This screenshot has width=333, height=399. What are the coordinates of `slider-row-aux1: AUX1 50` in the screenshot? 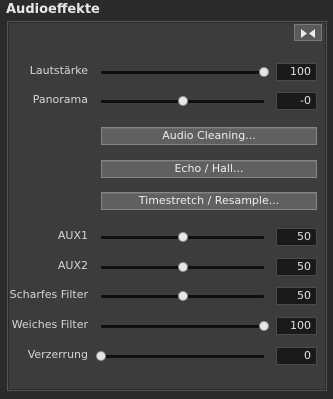 It's located at (166, 237).